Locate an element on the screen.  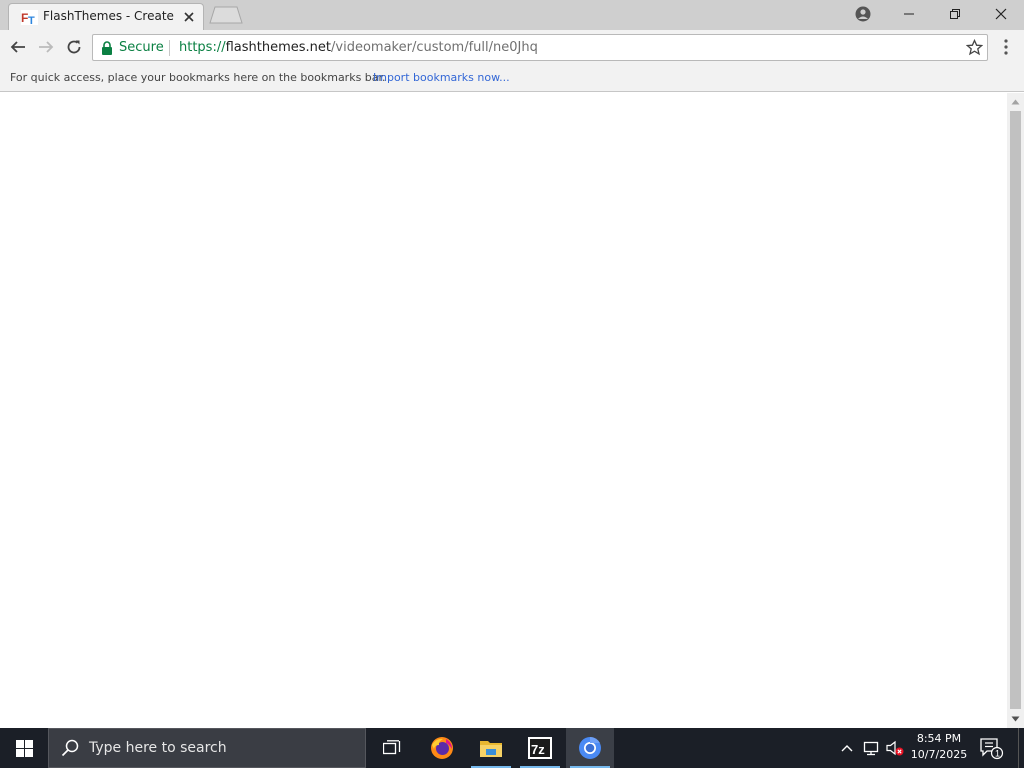
clock-date: 10/7/2025 is located at coordinates (939, 754).